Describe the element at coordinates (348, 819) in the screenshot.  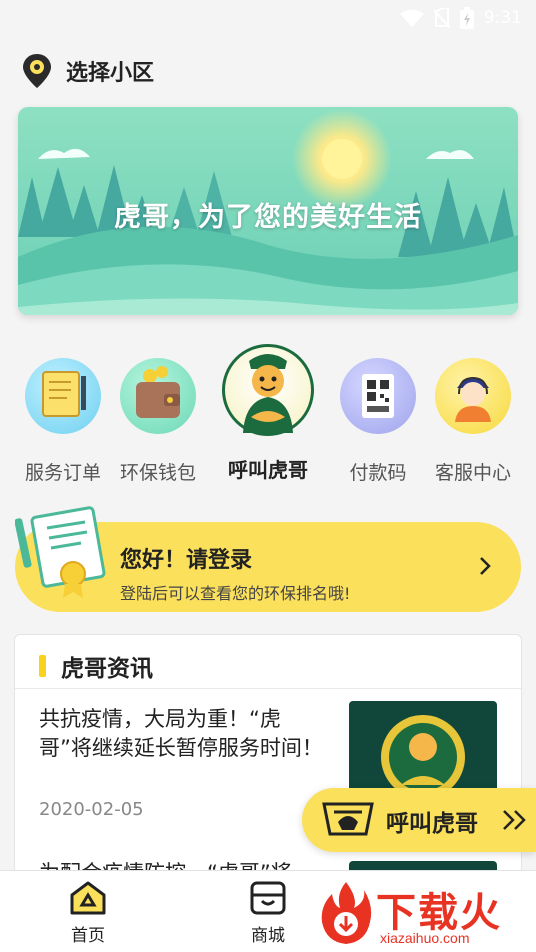
I see `tiger-badge-icon` at that location.